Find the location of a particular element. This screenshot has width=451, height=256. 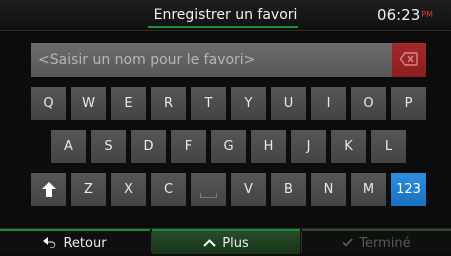

back-button: Retour is located at coordinates (75, 241).